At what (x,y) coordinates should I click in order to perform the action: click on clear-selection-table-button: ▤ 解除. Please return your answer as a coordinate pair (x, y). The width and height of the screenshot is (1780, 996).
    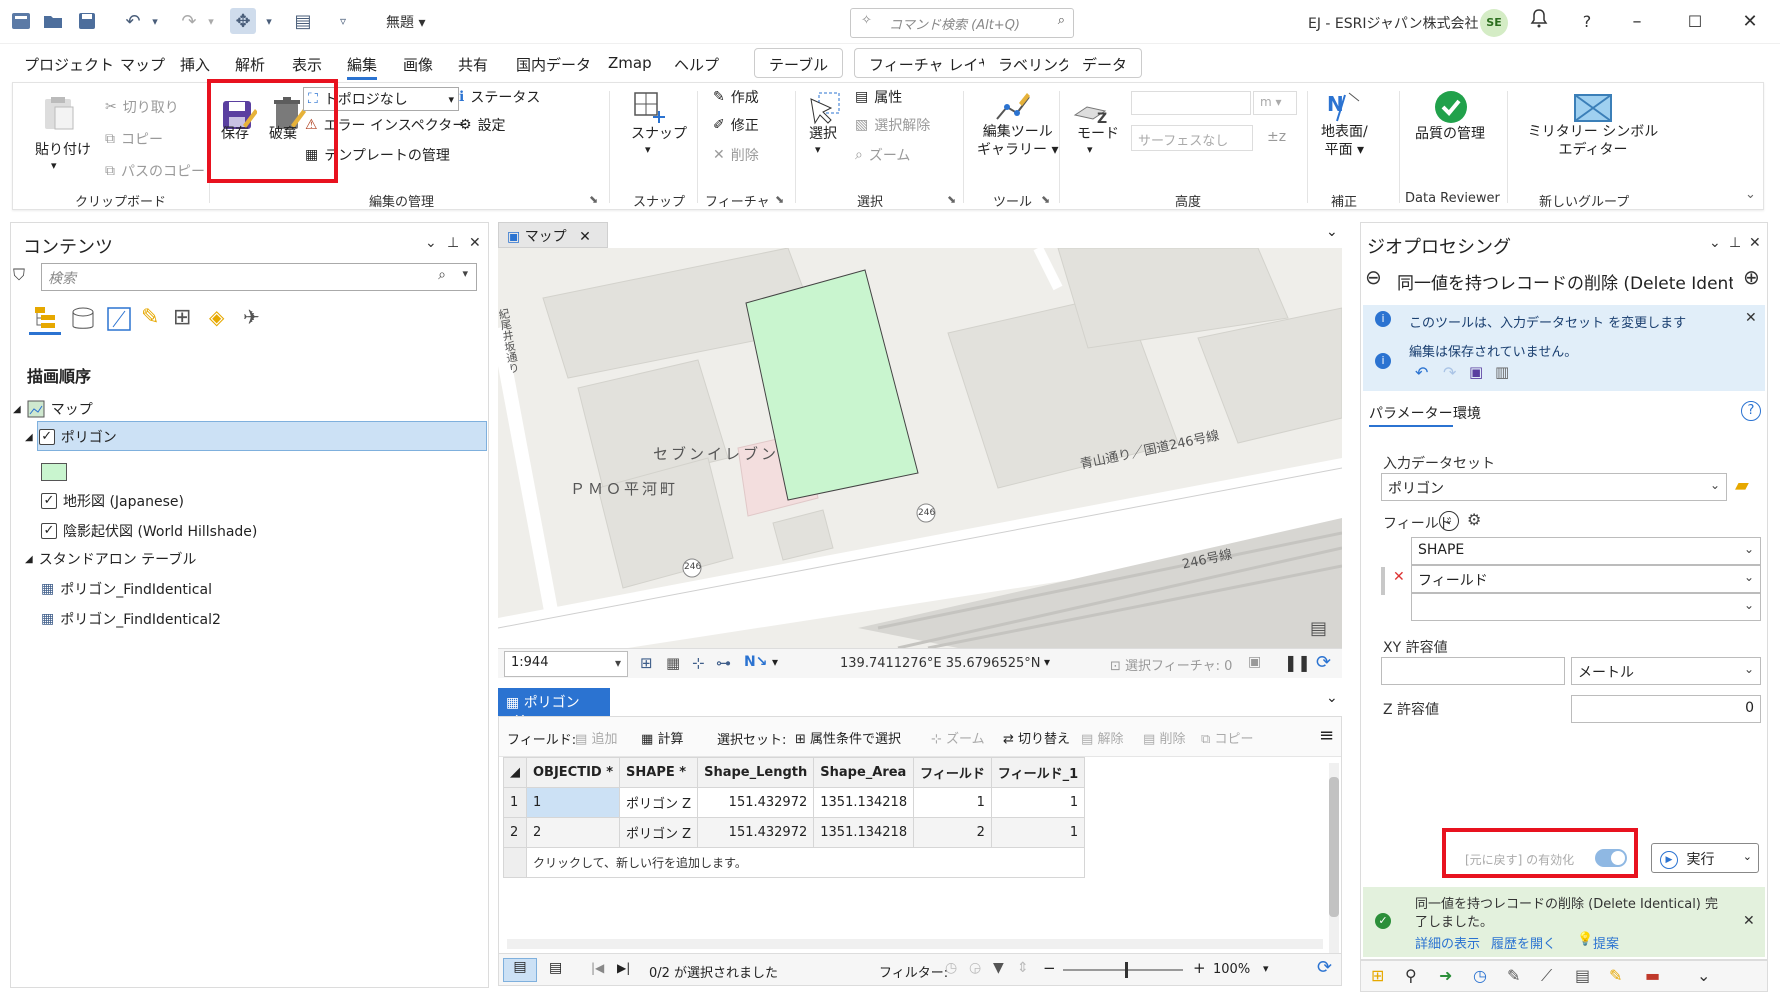
    Looking at the image, I should click on (1102, 737).